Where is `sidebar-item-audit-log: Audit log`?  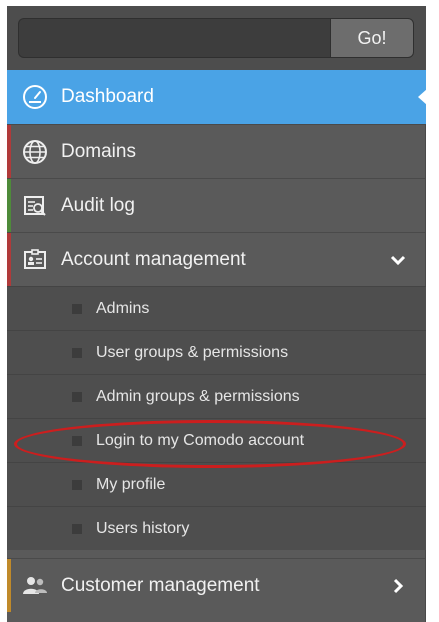 sidebar-item-audit-log: Audit log is located at coordinates (216, 205).